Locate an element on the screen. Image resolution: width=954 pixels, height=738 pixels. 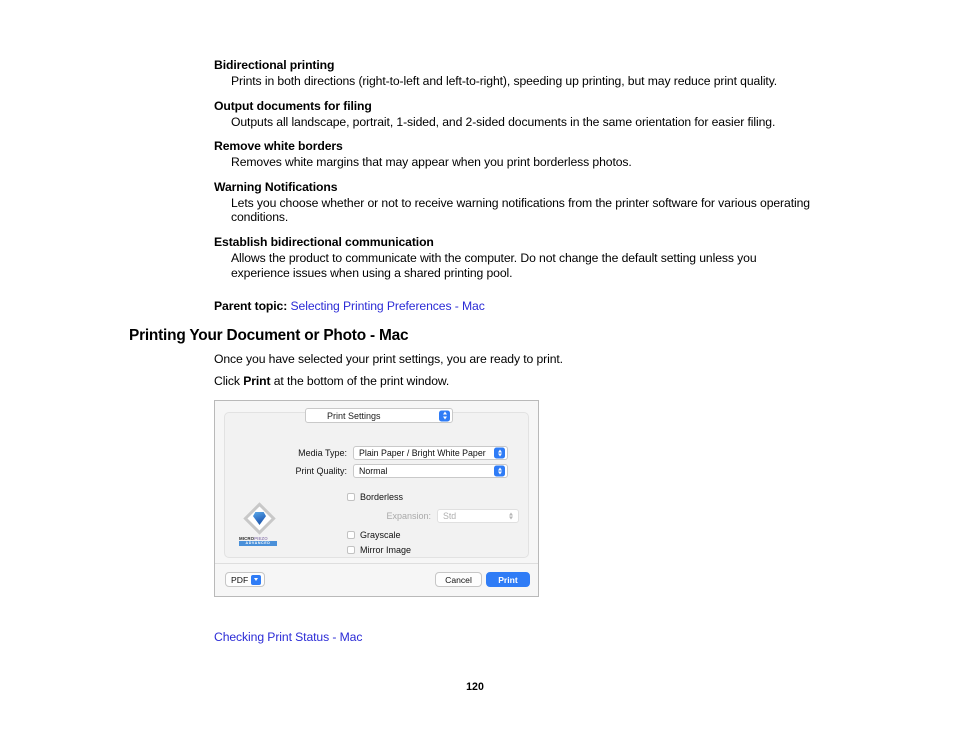
instruction-prefix: Click is located at coordinates (229, 381).